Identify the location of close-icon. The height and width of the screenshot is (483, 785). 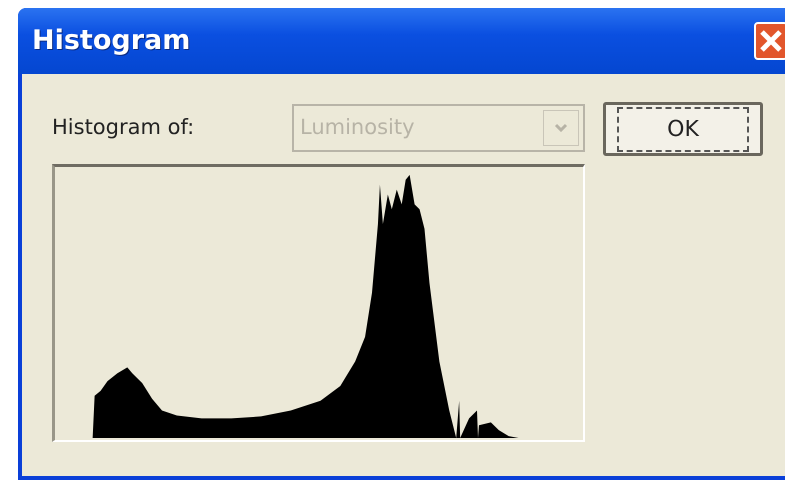
(771, 41).